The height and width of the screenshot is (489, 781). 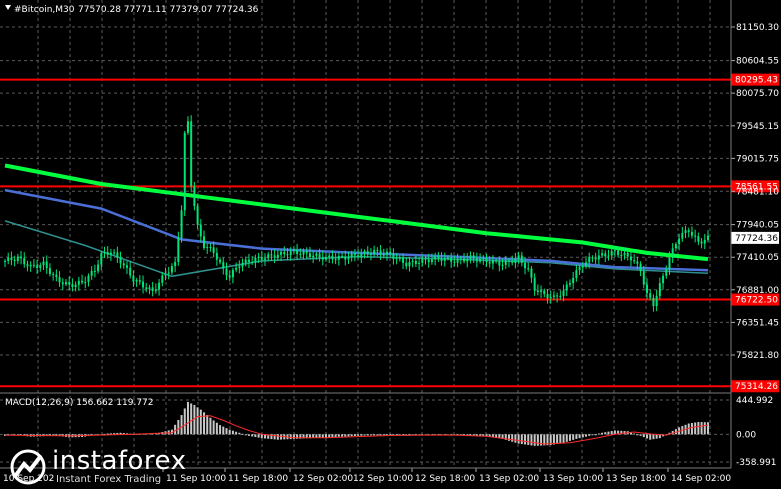 What do you see at coordinates (757, 127) in the screenshot?
I see `price-tick-label: 79545.15` at bounding box center [757, 127].